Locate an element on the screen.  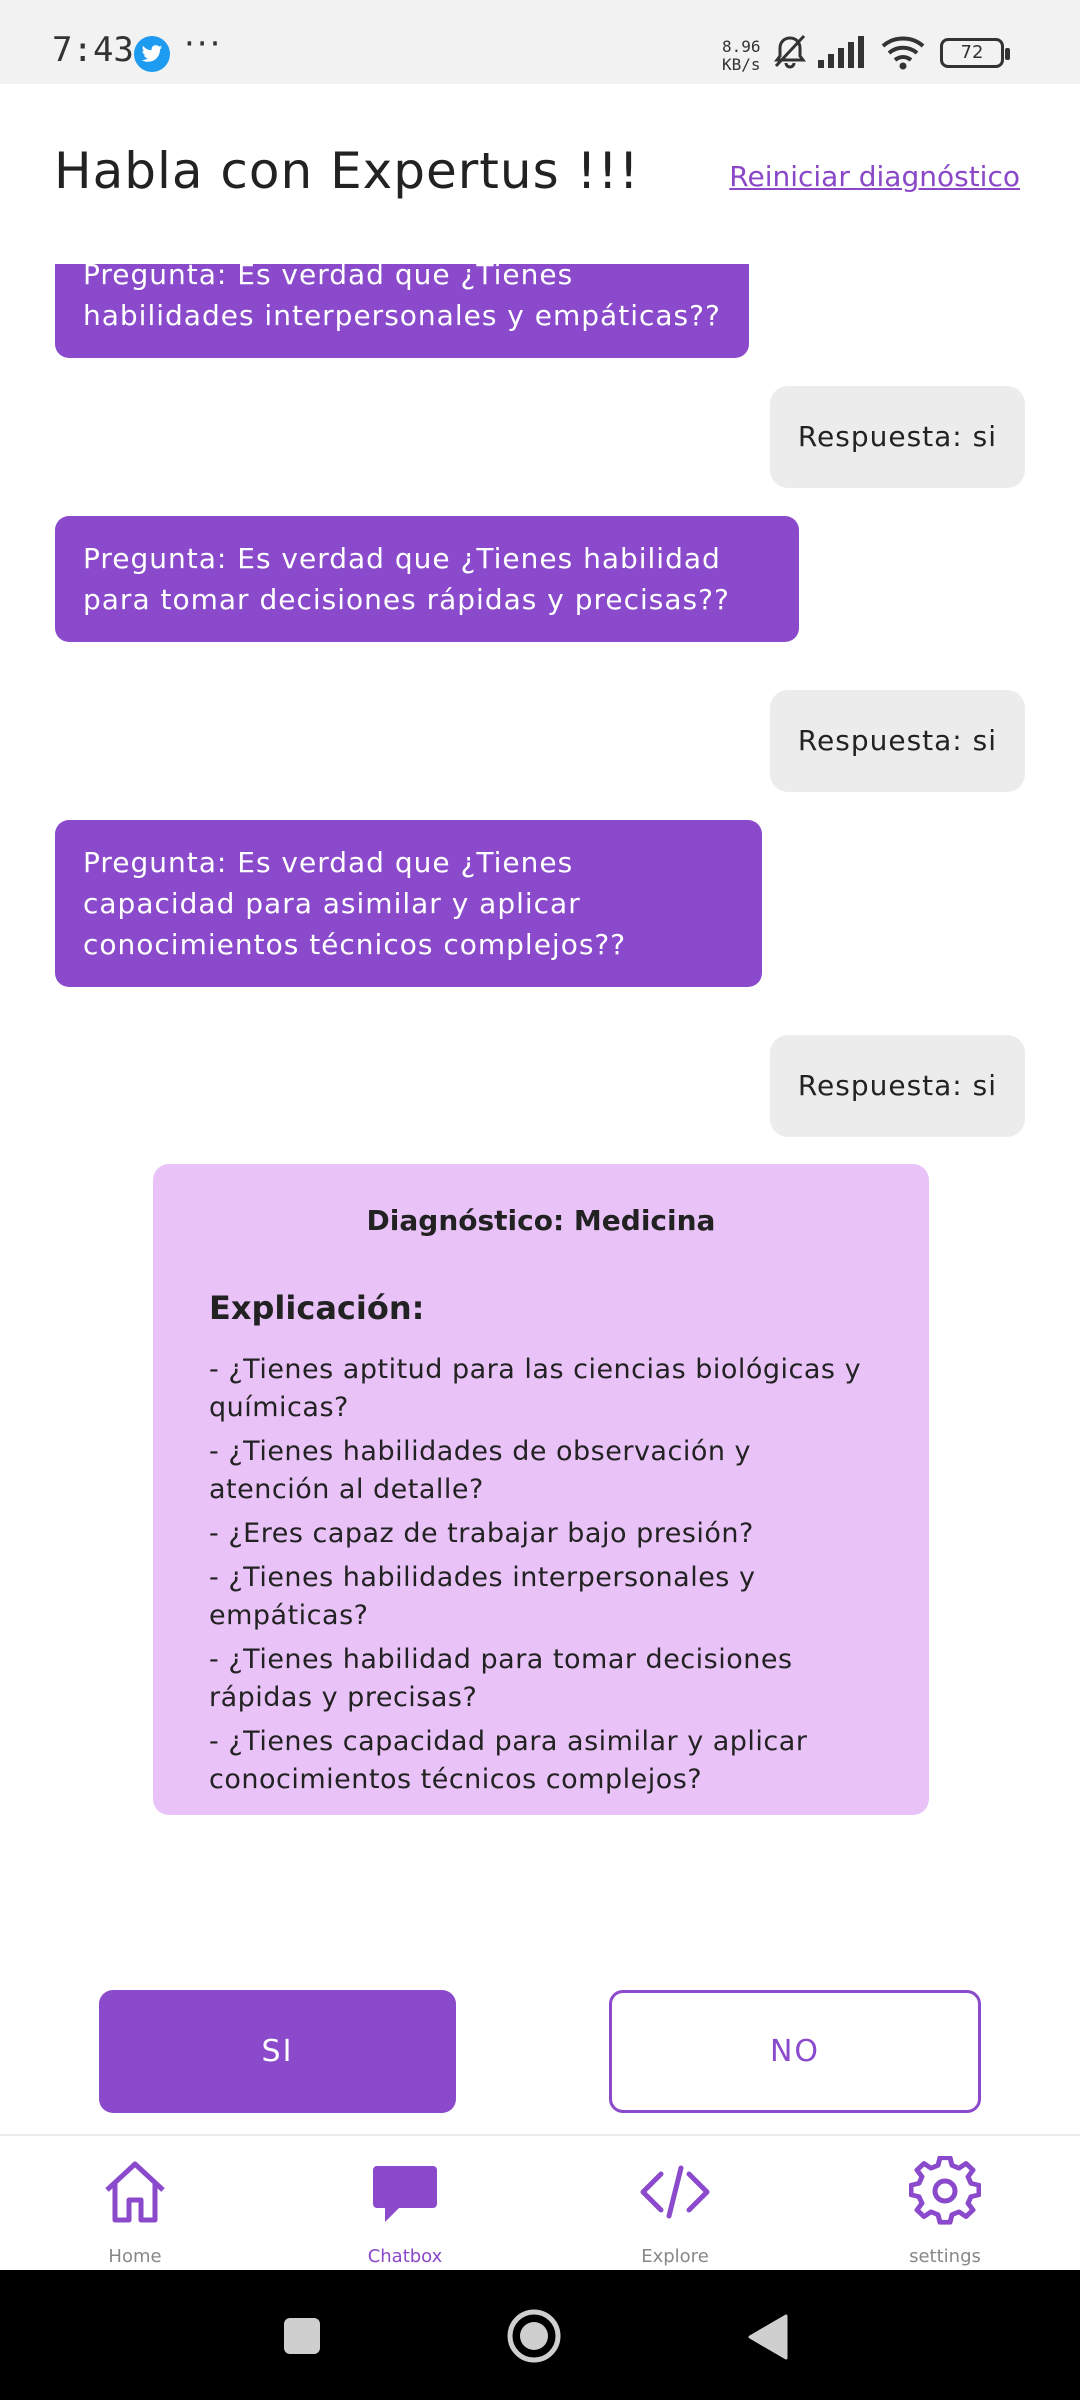
nav-item-chatbox: Chatbox is located at coordinates (405, 2204).